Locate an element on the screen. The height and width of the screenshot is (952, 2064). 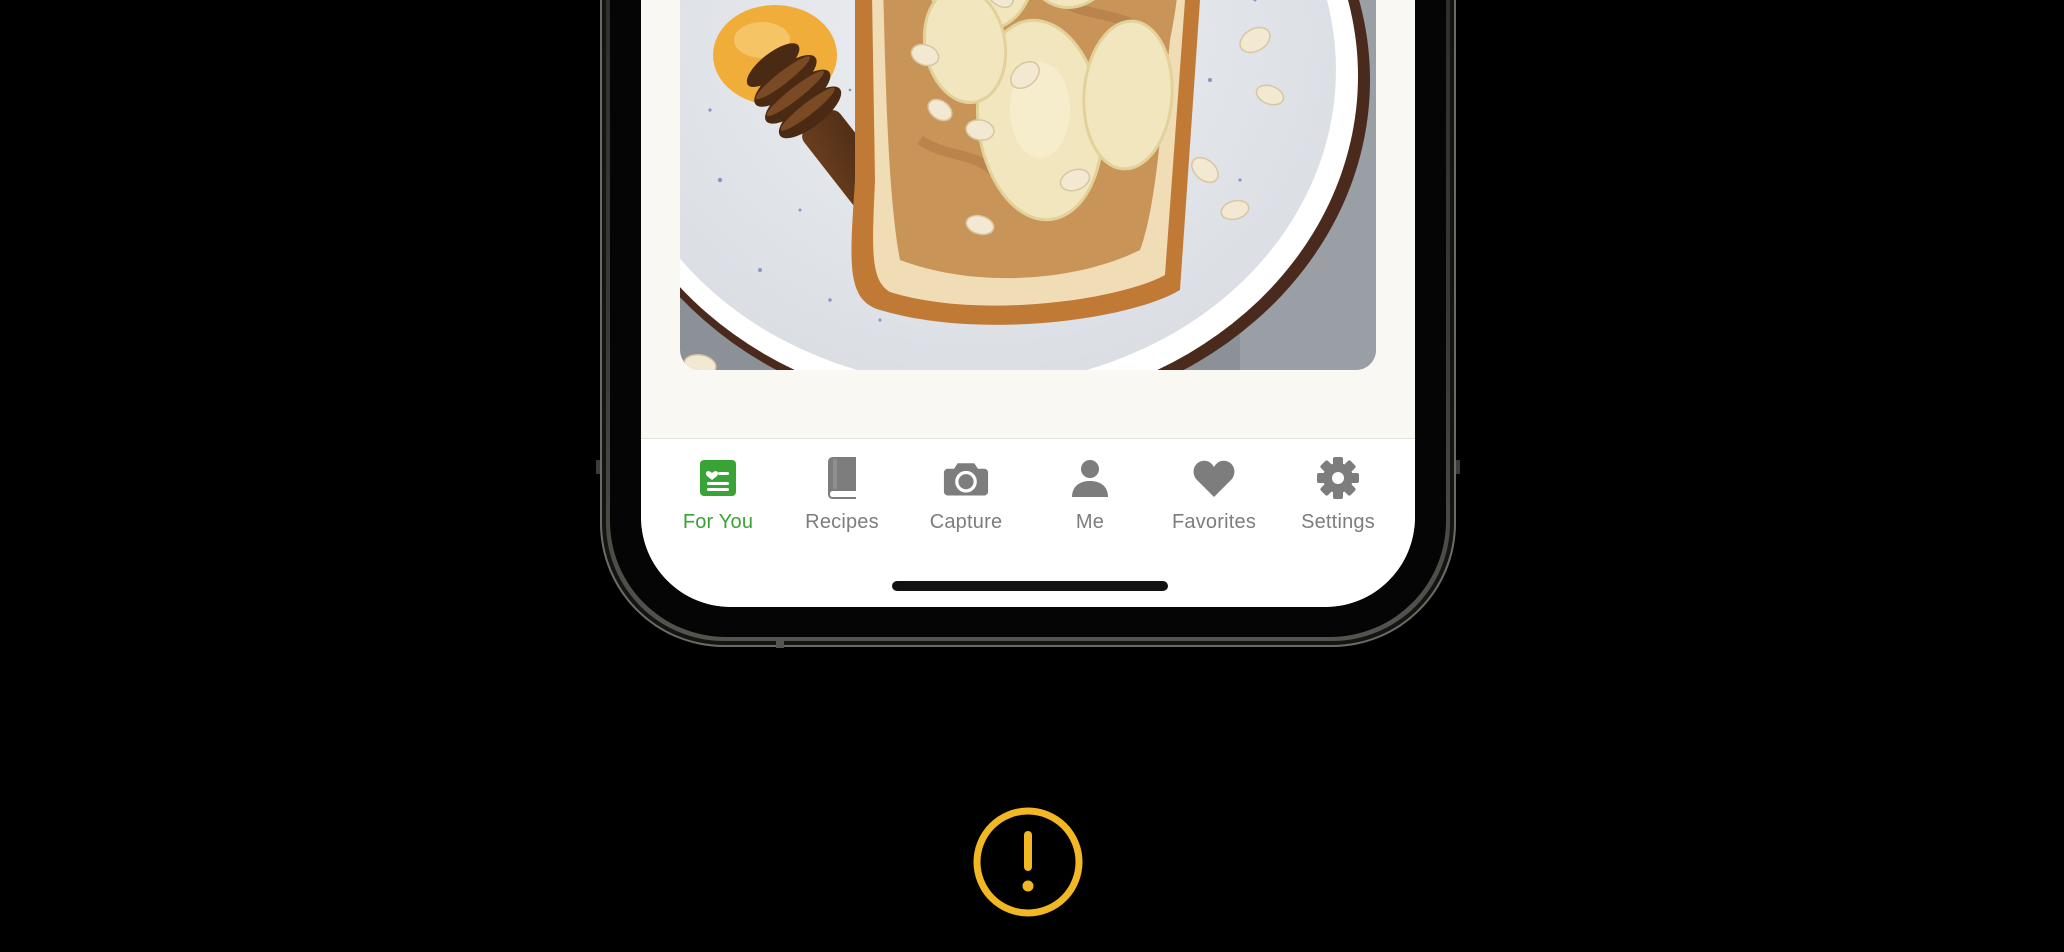
tab-favorites: Favorites is located at coordinates (1214, 531).